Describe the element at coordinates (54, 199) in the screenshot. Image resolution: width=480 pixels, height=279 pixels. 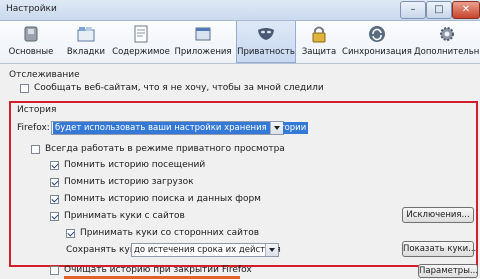
I see `remember-search-forms-checkbox` at that location.